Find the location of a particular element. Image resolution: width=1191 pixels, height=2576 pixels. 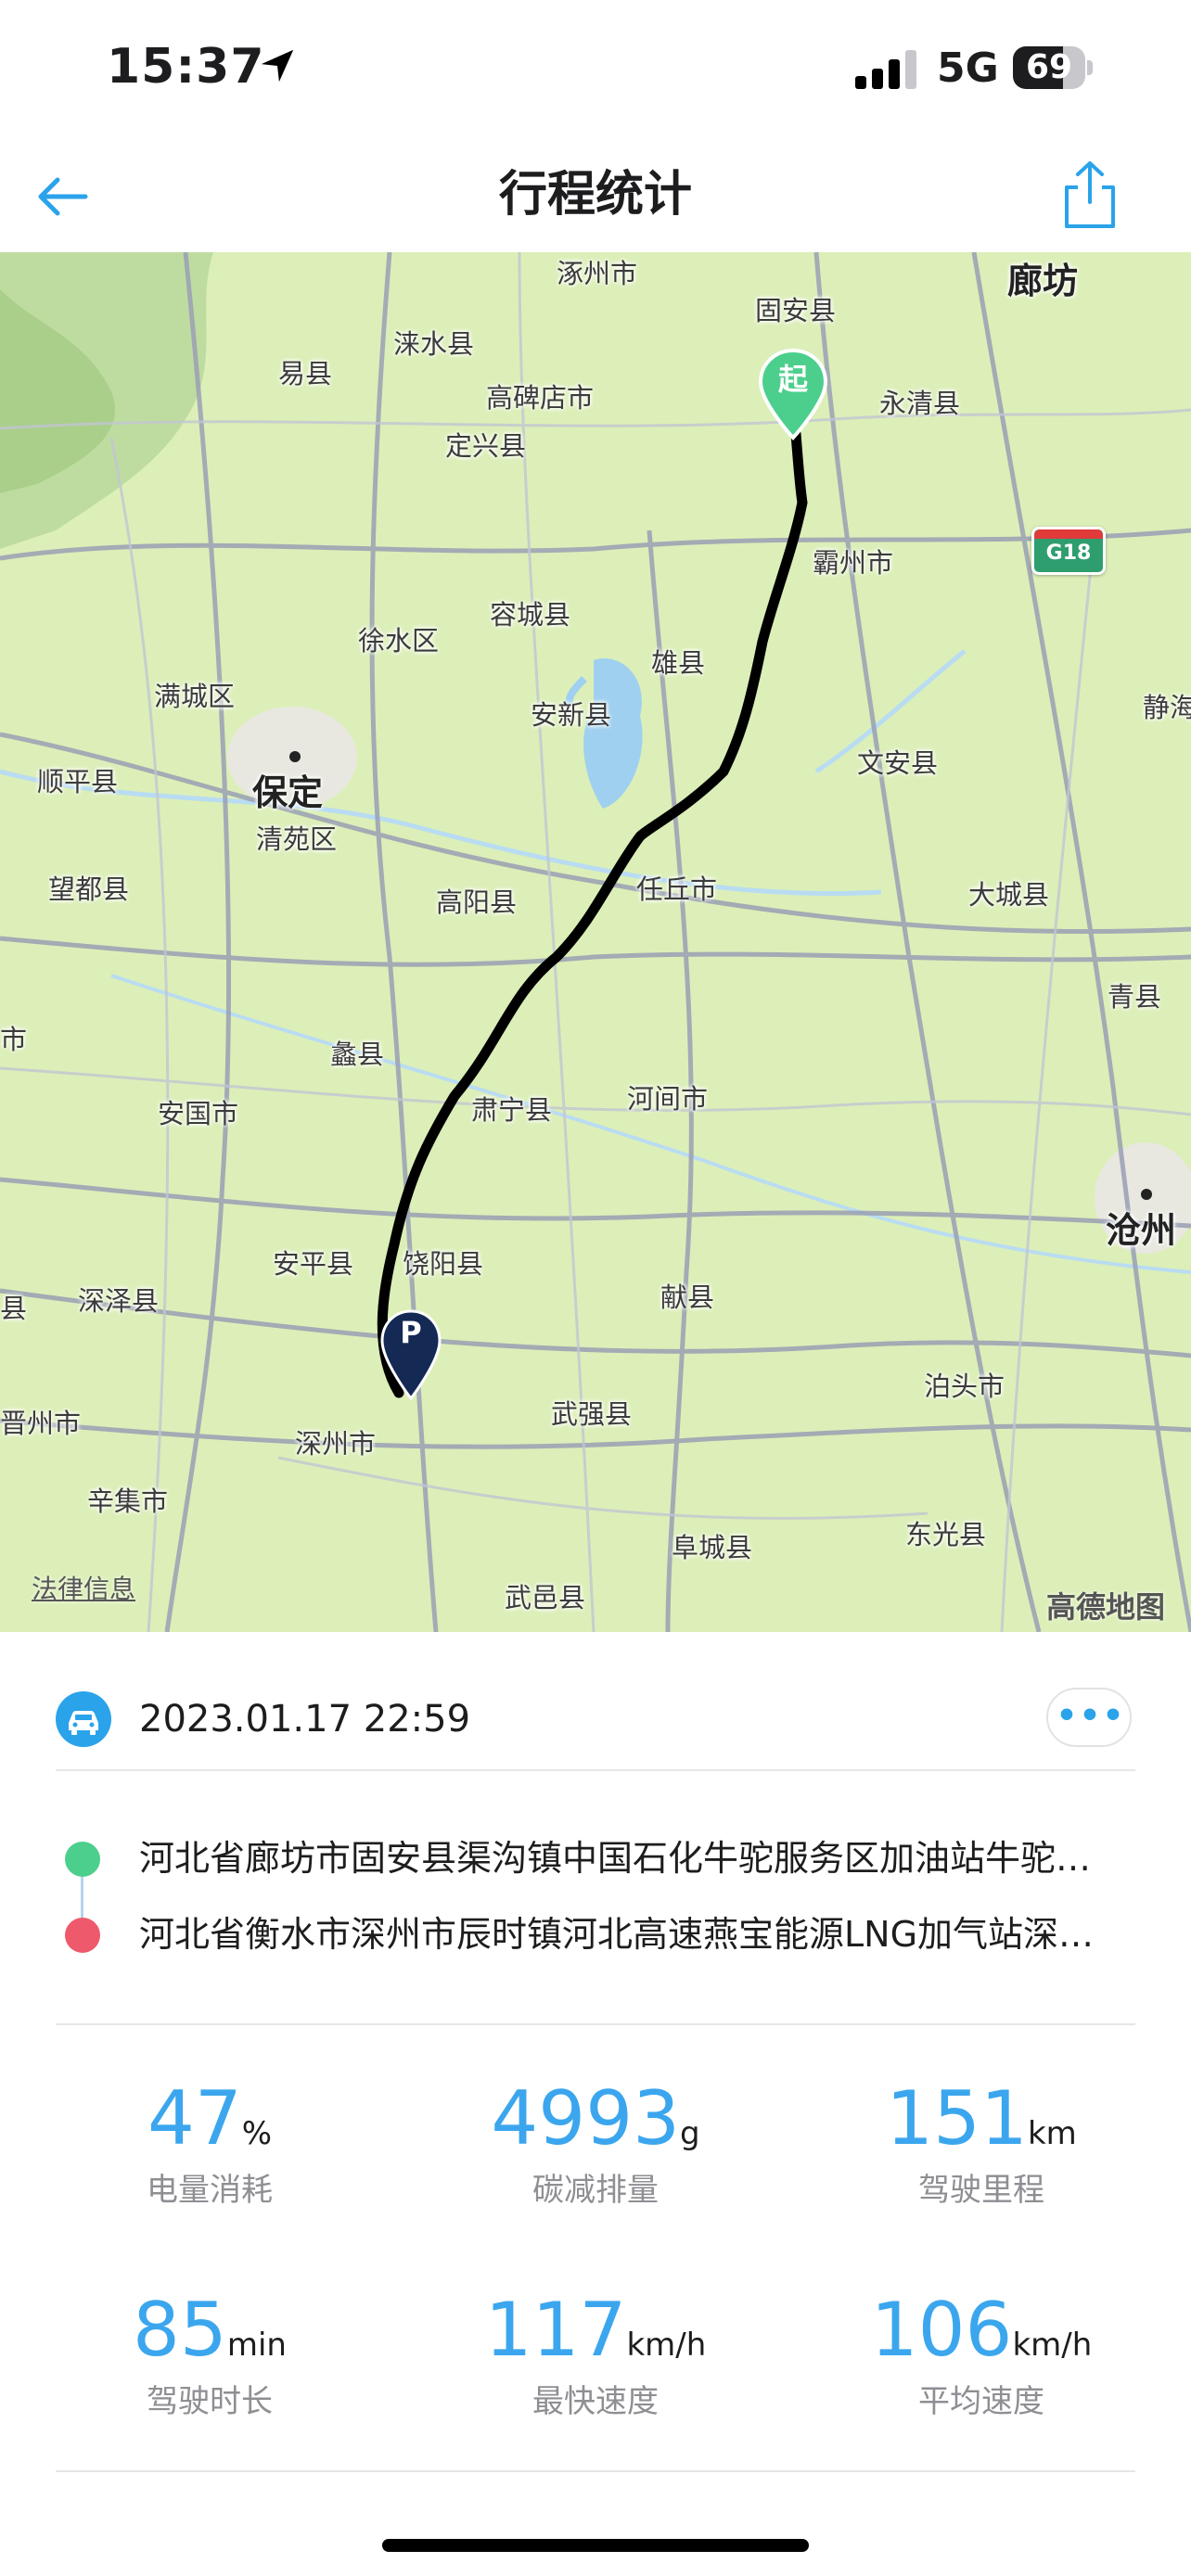

stat-unit: g is located at coordinates (690, 2133).